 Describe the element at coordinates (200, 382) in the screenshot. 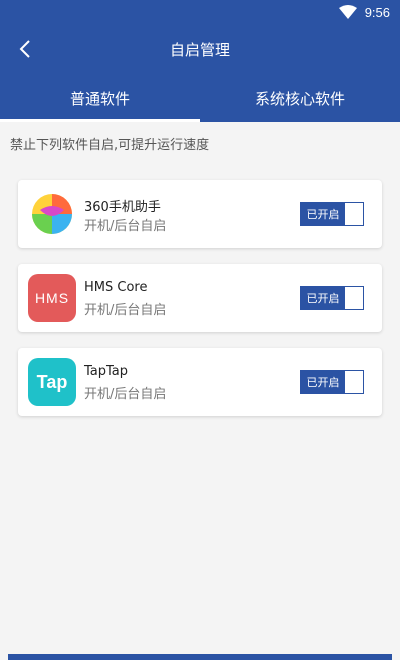

I see `list-item: Tap TapTap 开机/后台自启 已开启` at that location.